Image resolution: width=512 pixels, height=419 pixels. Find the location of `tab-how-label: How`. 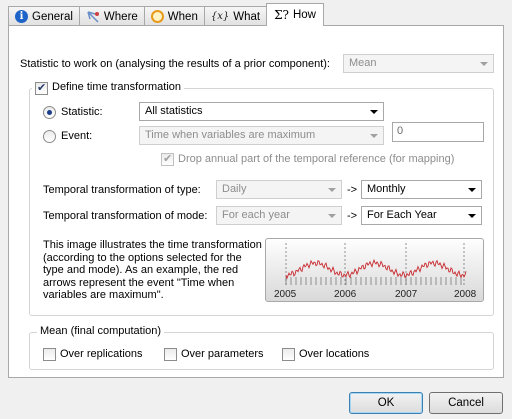

tab-how-label: How is located at coordinates (304, 15).